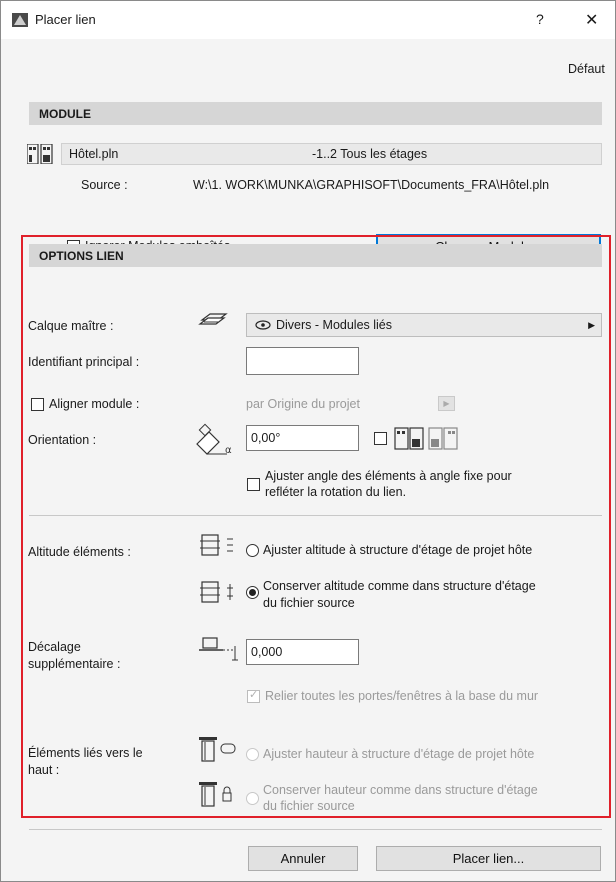 The width and height of the screenshot is (616, 882). What do you see at coordinates (65, 19) in the screenshot?
I see `window-title: Placer lien` at bounding box center [65, 19].